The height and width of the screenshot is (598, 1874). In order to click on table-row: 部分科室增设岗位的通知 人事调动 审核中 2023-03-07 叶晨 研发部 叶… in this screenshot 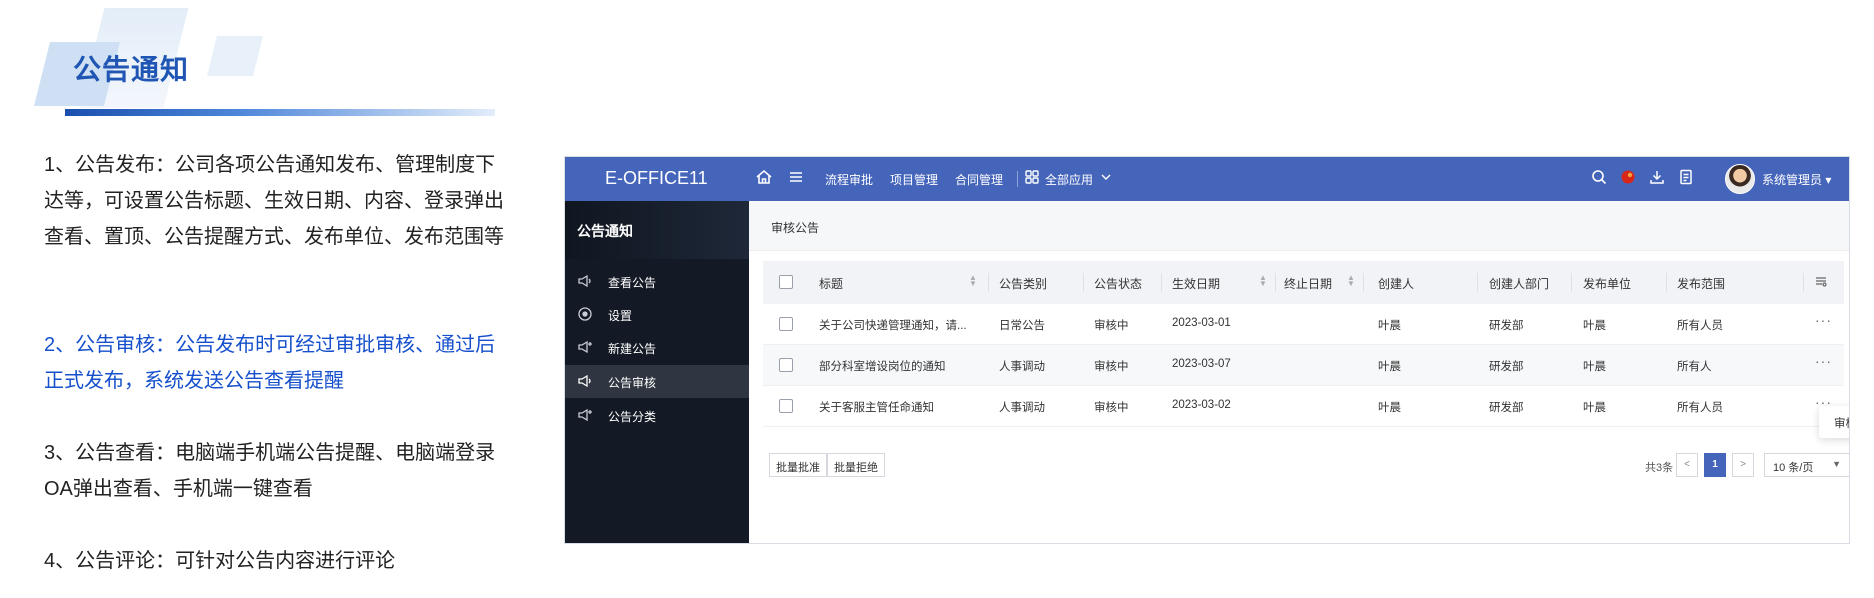, I will do `click(1303, 365)`.